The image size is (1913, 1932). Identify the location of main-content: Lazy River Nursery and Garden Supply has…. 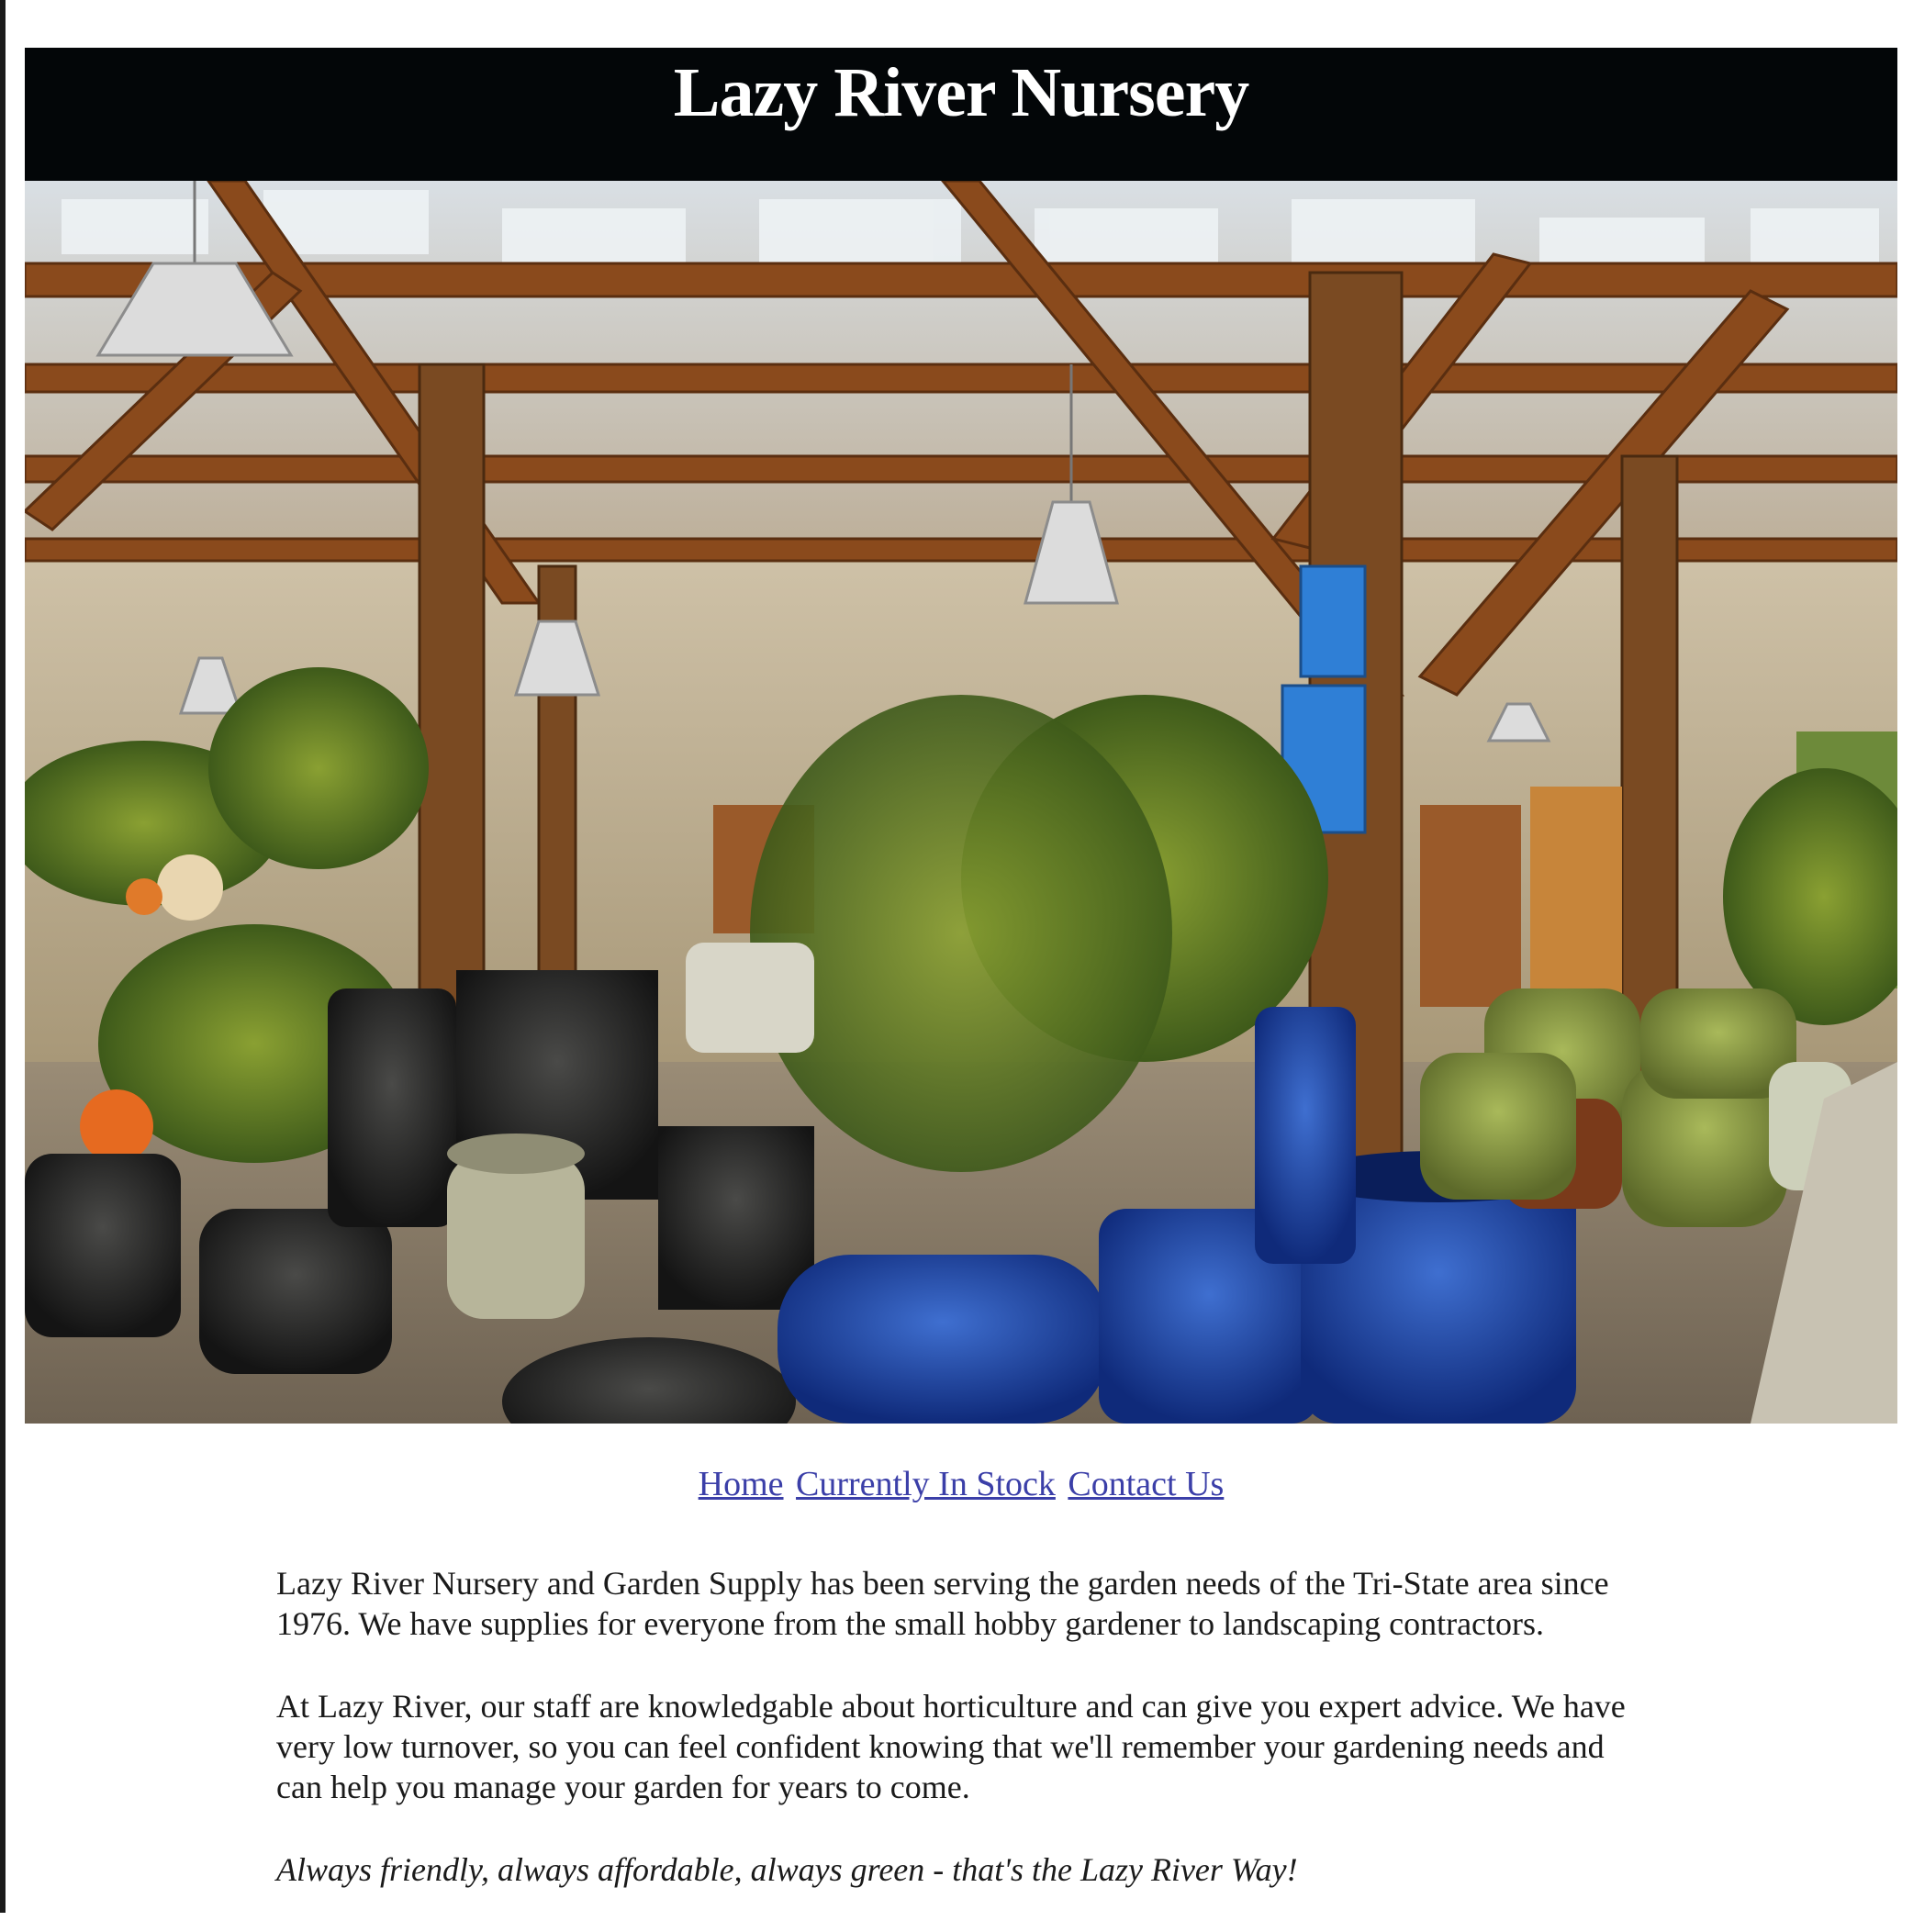
(961, 1726).